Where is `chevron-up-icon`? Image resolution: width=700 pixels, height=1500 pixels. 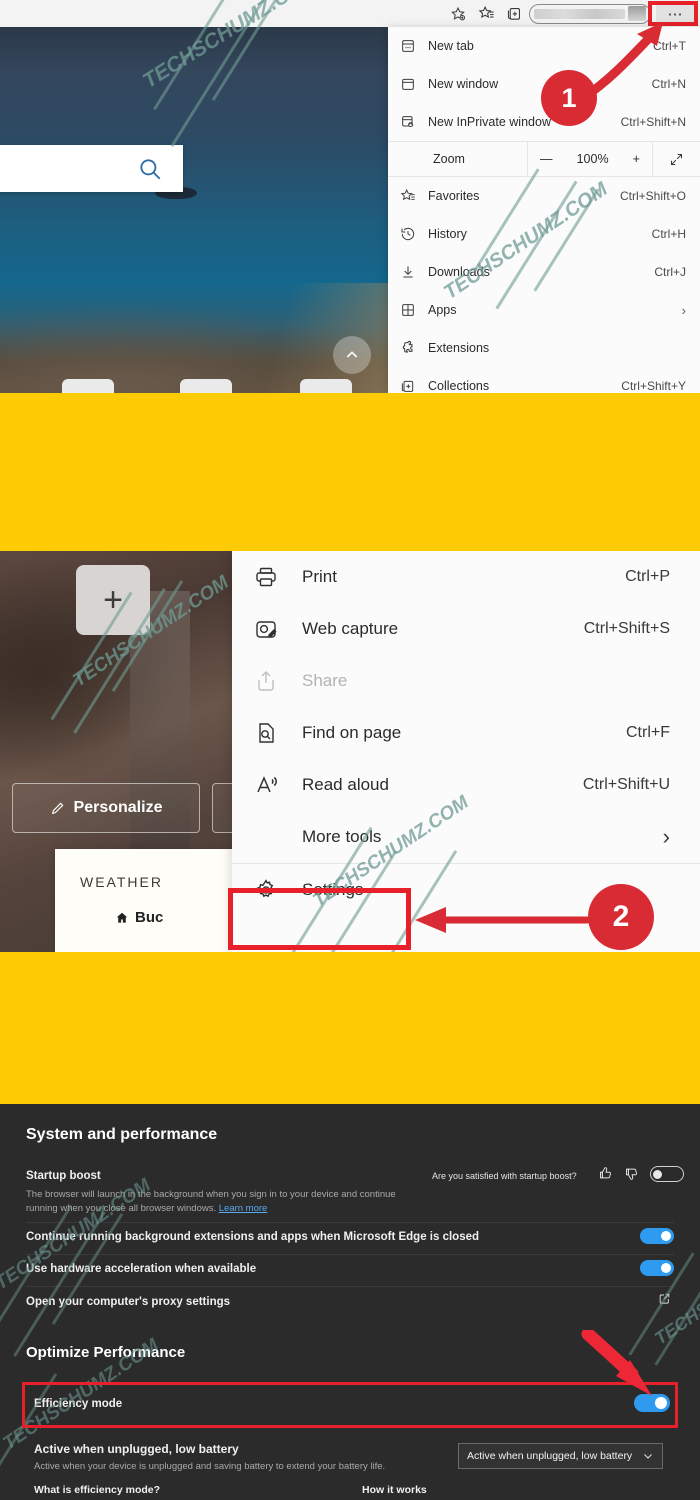 chevron-up-icon is located at coordinates (352, 354).